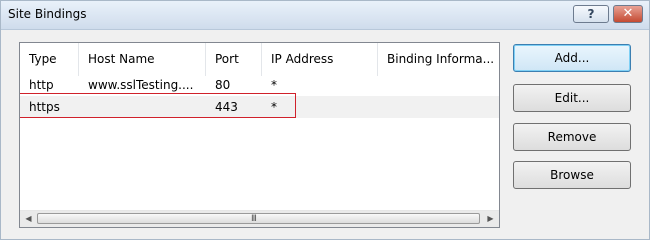  I want to click on scroll-right-icon: ▶, so click(490, 219).